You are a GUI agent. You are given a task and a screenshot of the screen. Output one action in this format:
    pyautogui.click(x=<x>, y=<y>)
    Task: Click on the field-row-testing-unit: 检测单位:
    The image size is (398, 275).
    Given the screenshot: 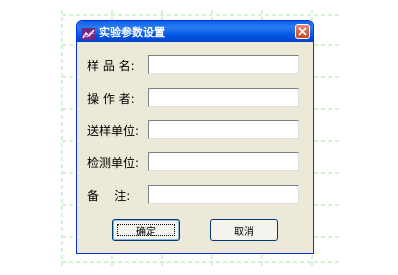 What is the action you would take?
    pyautogui.click(x=195, y=162)
    